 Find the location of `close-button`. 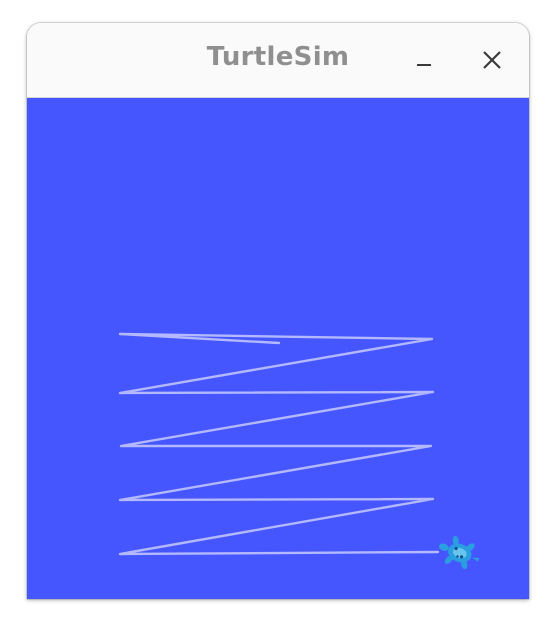

close-button is located at coordinates (492, 60).